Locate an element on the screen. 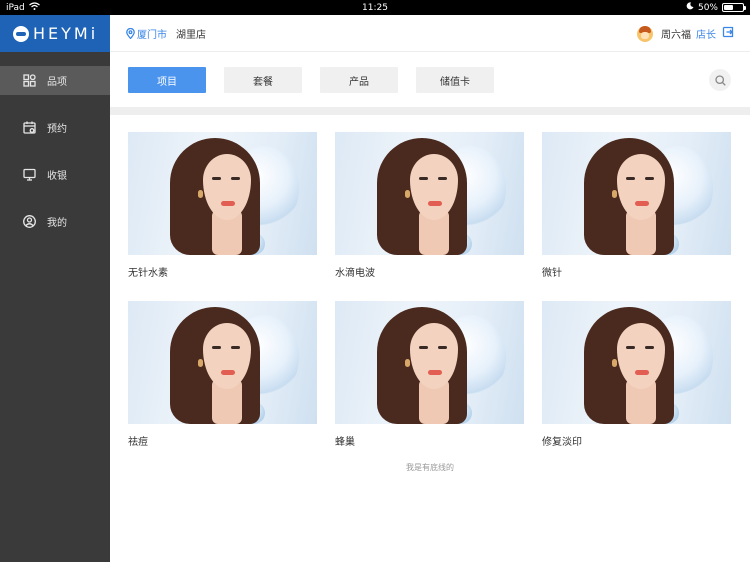 This screenshot has width=750, height=562. sidebar-item-label: 我的 is located at coordinates (57, 223).